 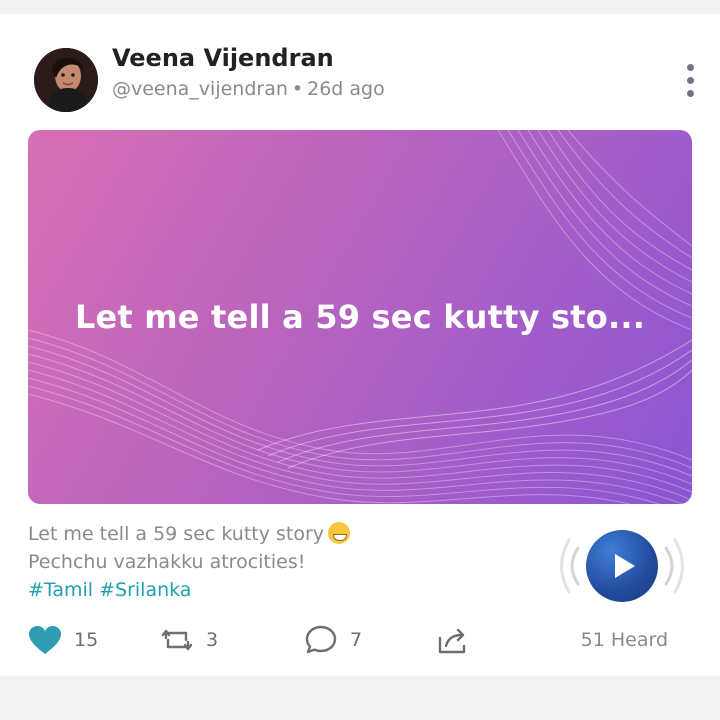 I want to click on repost-icon, so click(x=177, y=640).